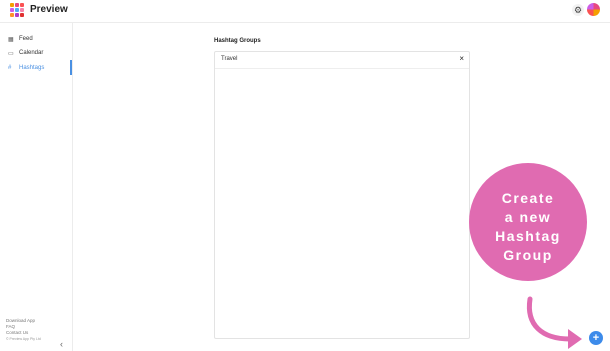  What do you see at coordinates (61, 344) in the screenshot?
I see `collapse-chevron-icon: ‹` at bounding box center [61, 344].